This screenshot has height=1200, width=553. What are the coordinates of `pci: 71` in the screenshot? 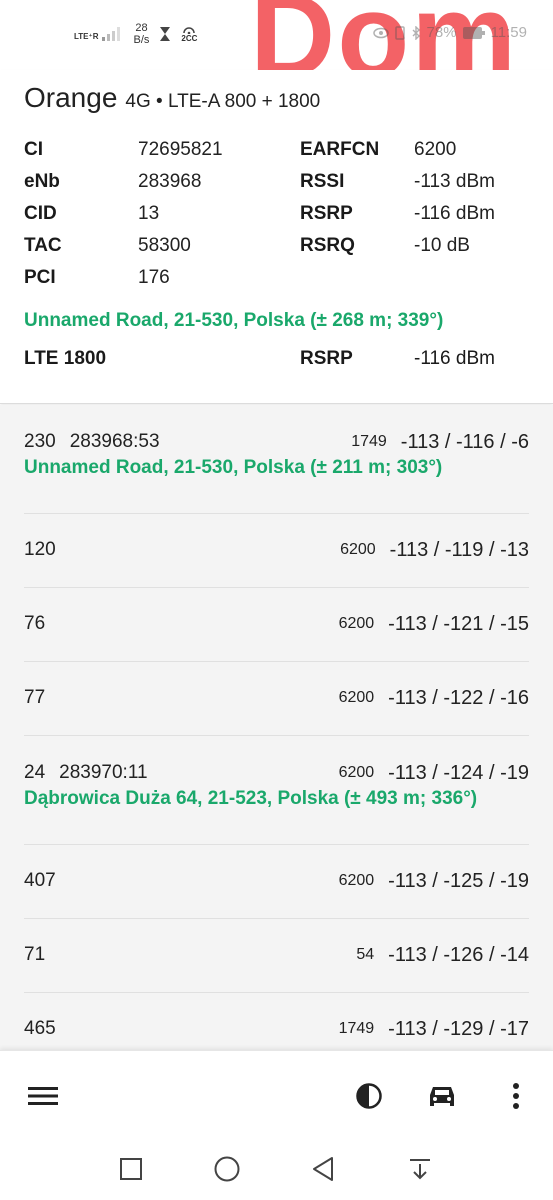 It's located at (35, 954).